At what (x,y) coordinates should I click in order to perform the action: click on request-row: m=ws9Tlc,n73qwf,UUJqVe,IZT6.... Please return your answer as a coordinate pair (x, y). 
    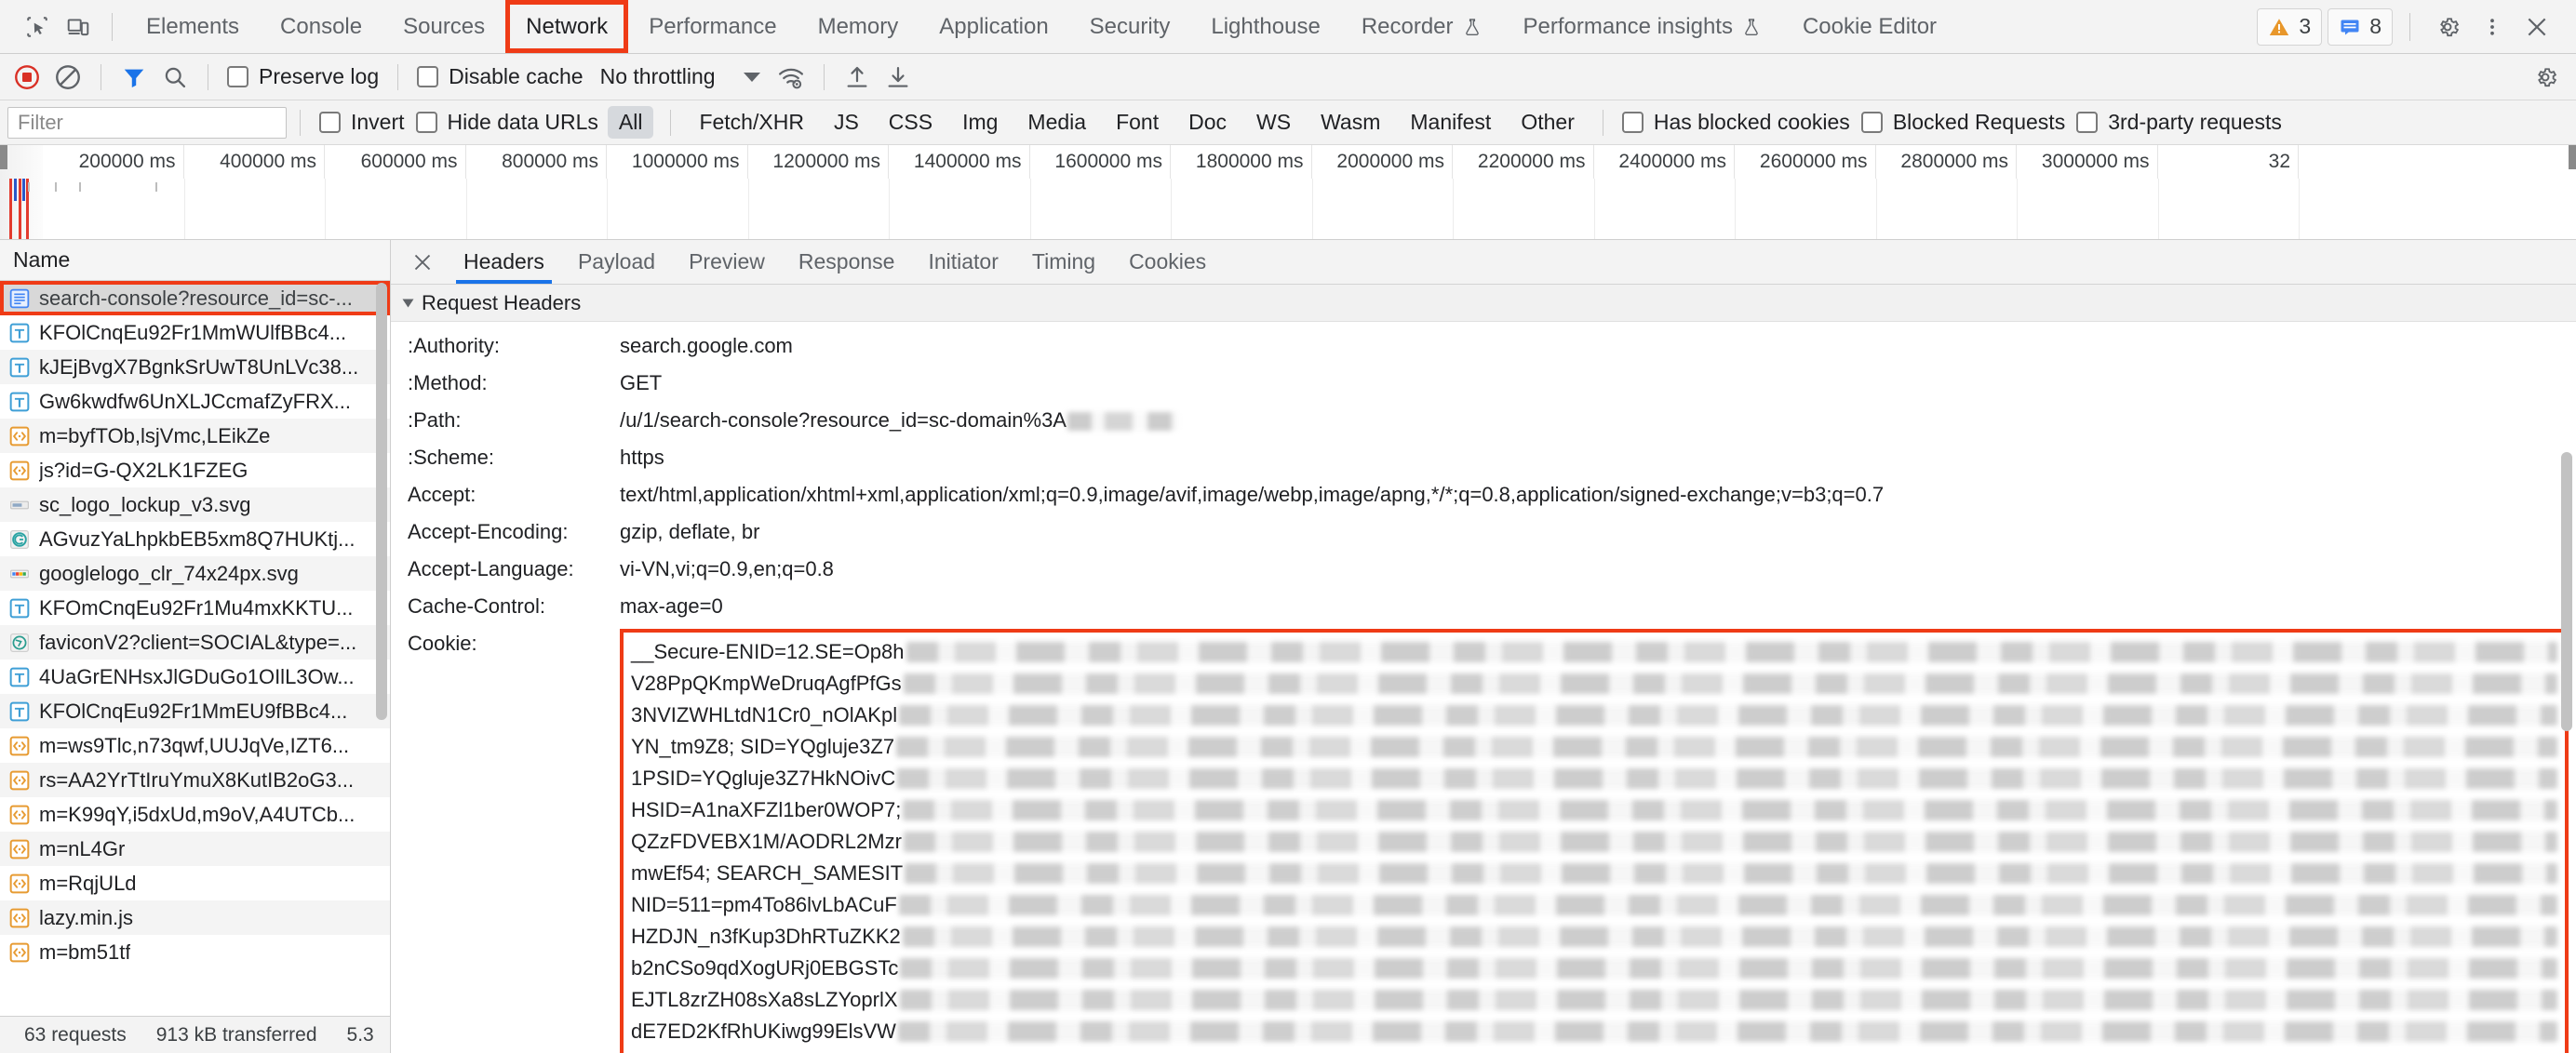
    Looking at the image, I should click on (195, 745).